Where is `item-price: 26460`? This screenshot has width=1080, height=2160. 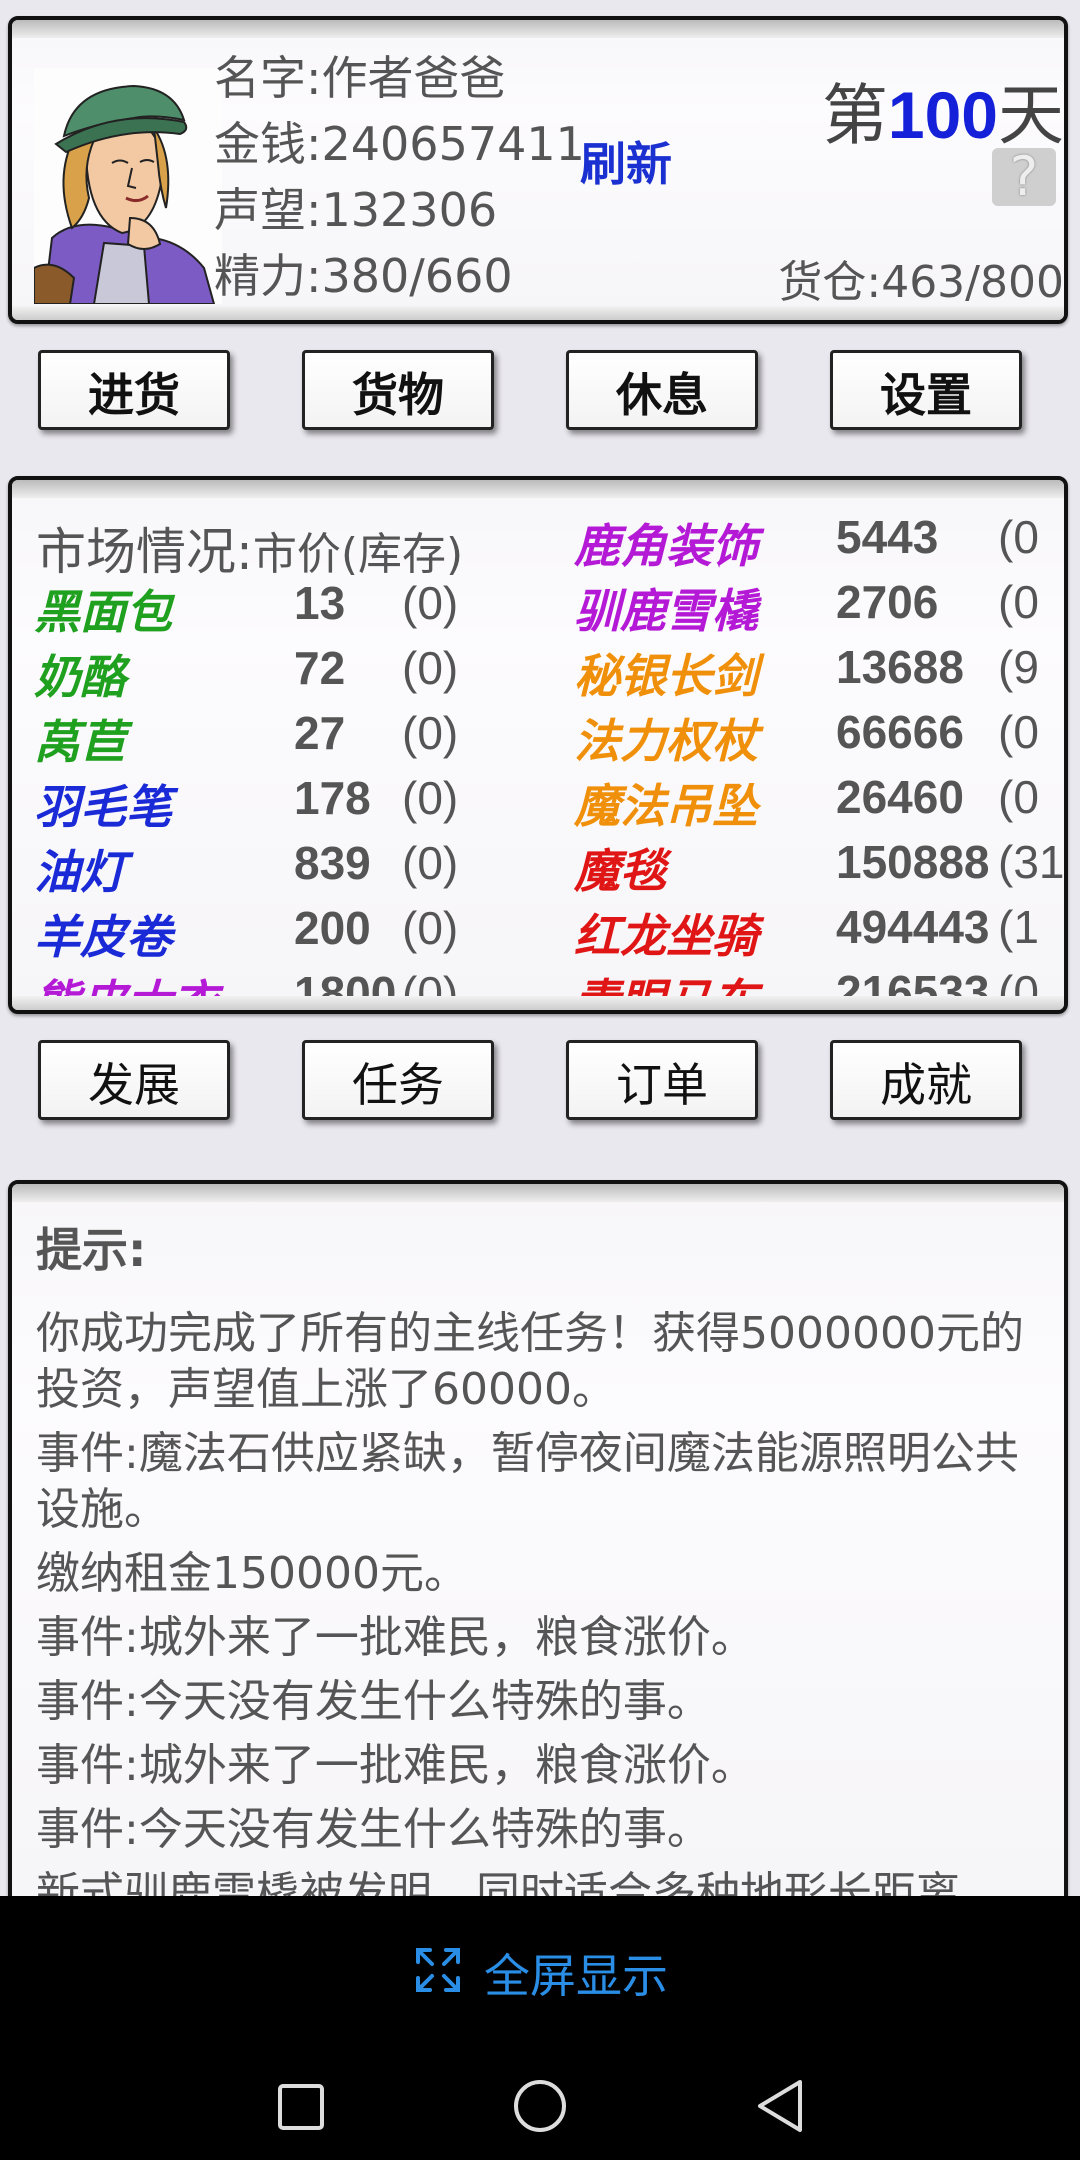
item-price: 26460 is located at coordinates (900, 797).